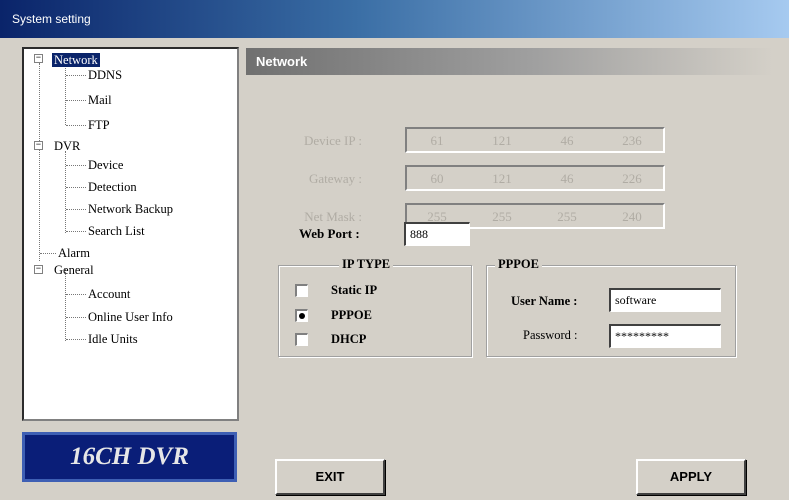  Describe the element at coordinates (105, 165) in the screenshot. I see `tree-item-device: Device` at that location.